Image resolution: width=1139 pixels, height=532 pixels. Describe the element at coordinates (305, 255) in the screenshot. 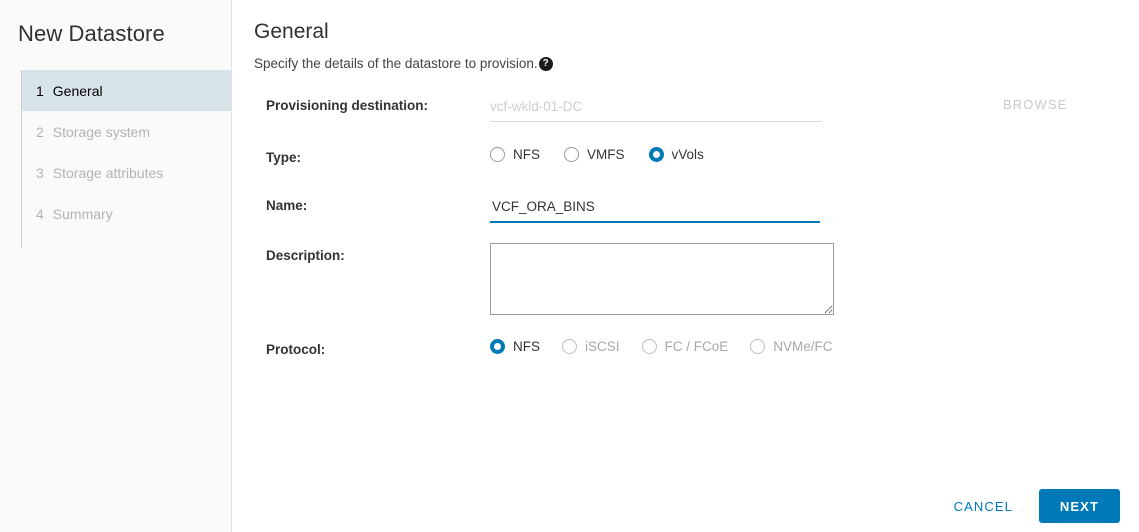

I see `label-description: Description:` at that location.